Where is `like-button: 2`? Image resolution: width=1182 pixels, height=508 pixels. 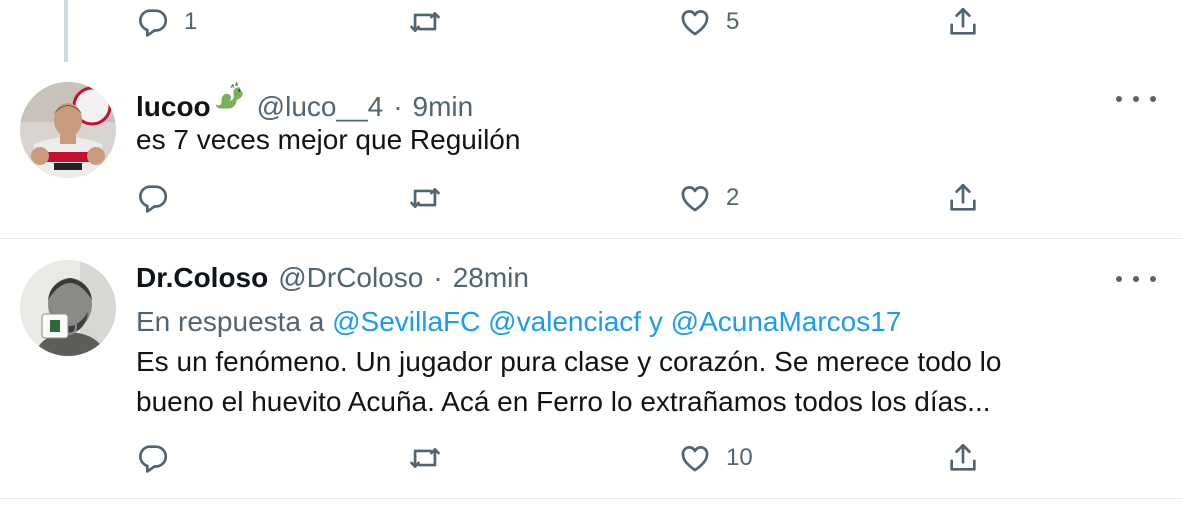
like-button: 2 is located at coordinates (708, 198).